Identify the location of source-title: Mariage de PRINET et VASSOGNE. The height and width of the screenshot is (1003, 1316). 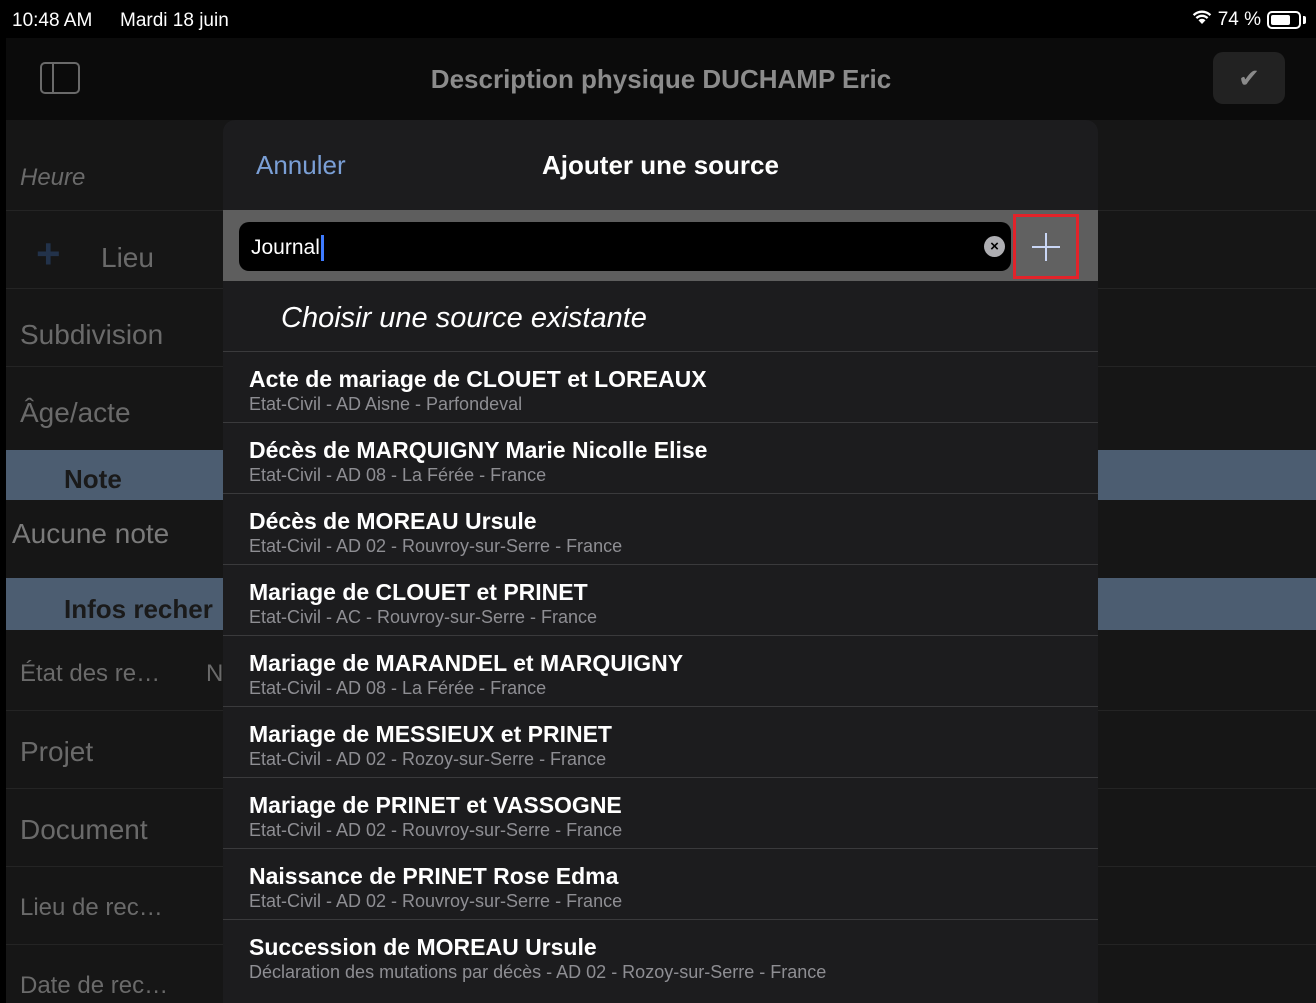
(435, 805).